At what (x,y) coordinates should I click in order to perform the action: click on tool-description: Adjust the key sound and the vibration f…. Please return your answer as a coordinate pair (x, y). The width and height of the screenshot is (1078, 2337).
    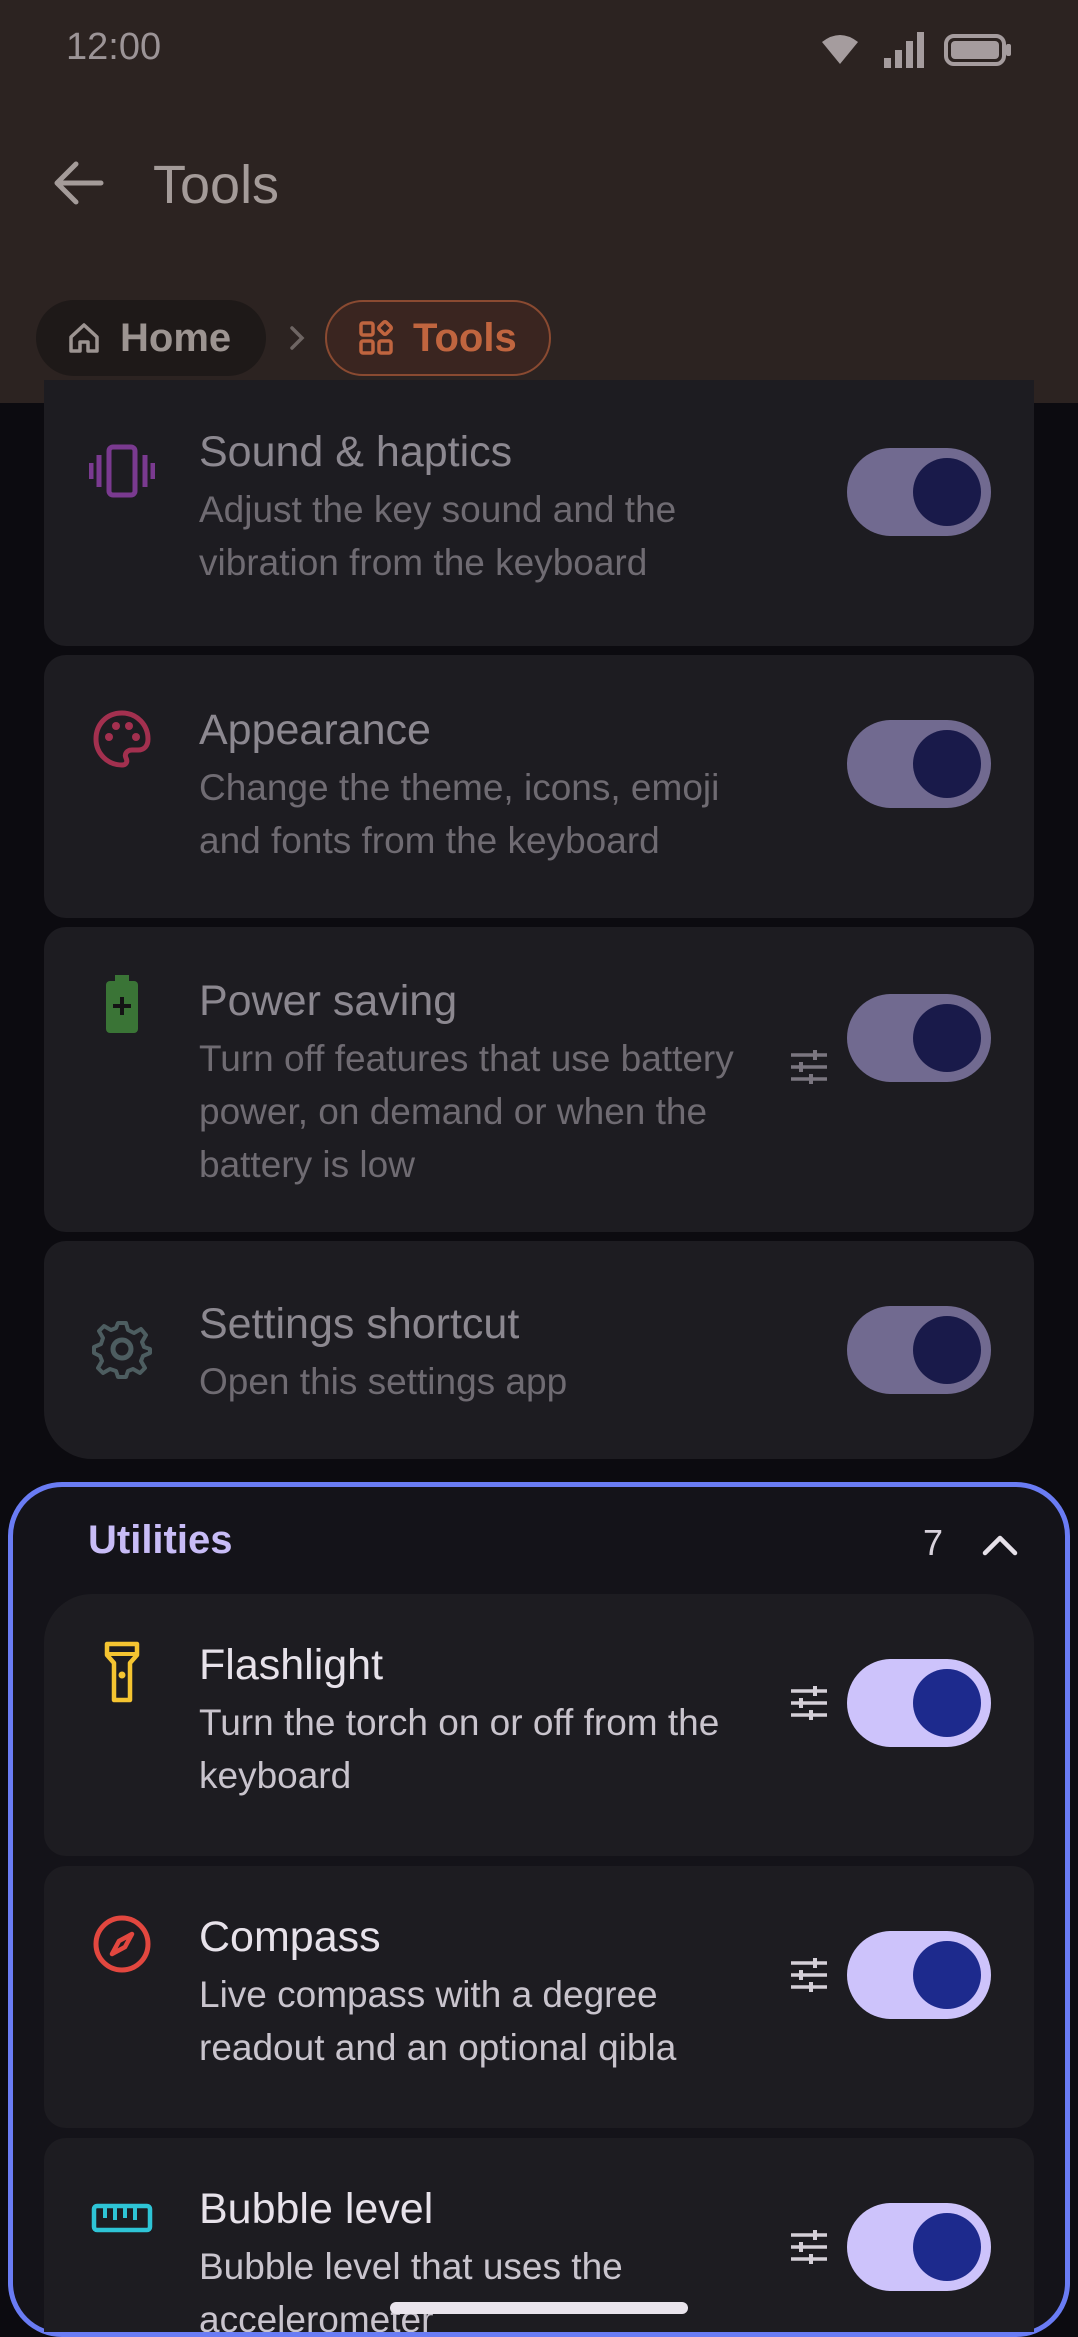
    Looking at the image, I should click on (438, 536).